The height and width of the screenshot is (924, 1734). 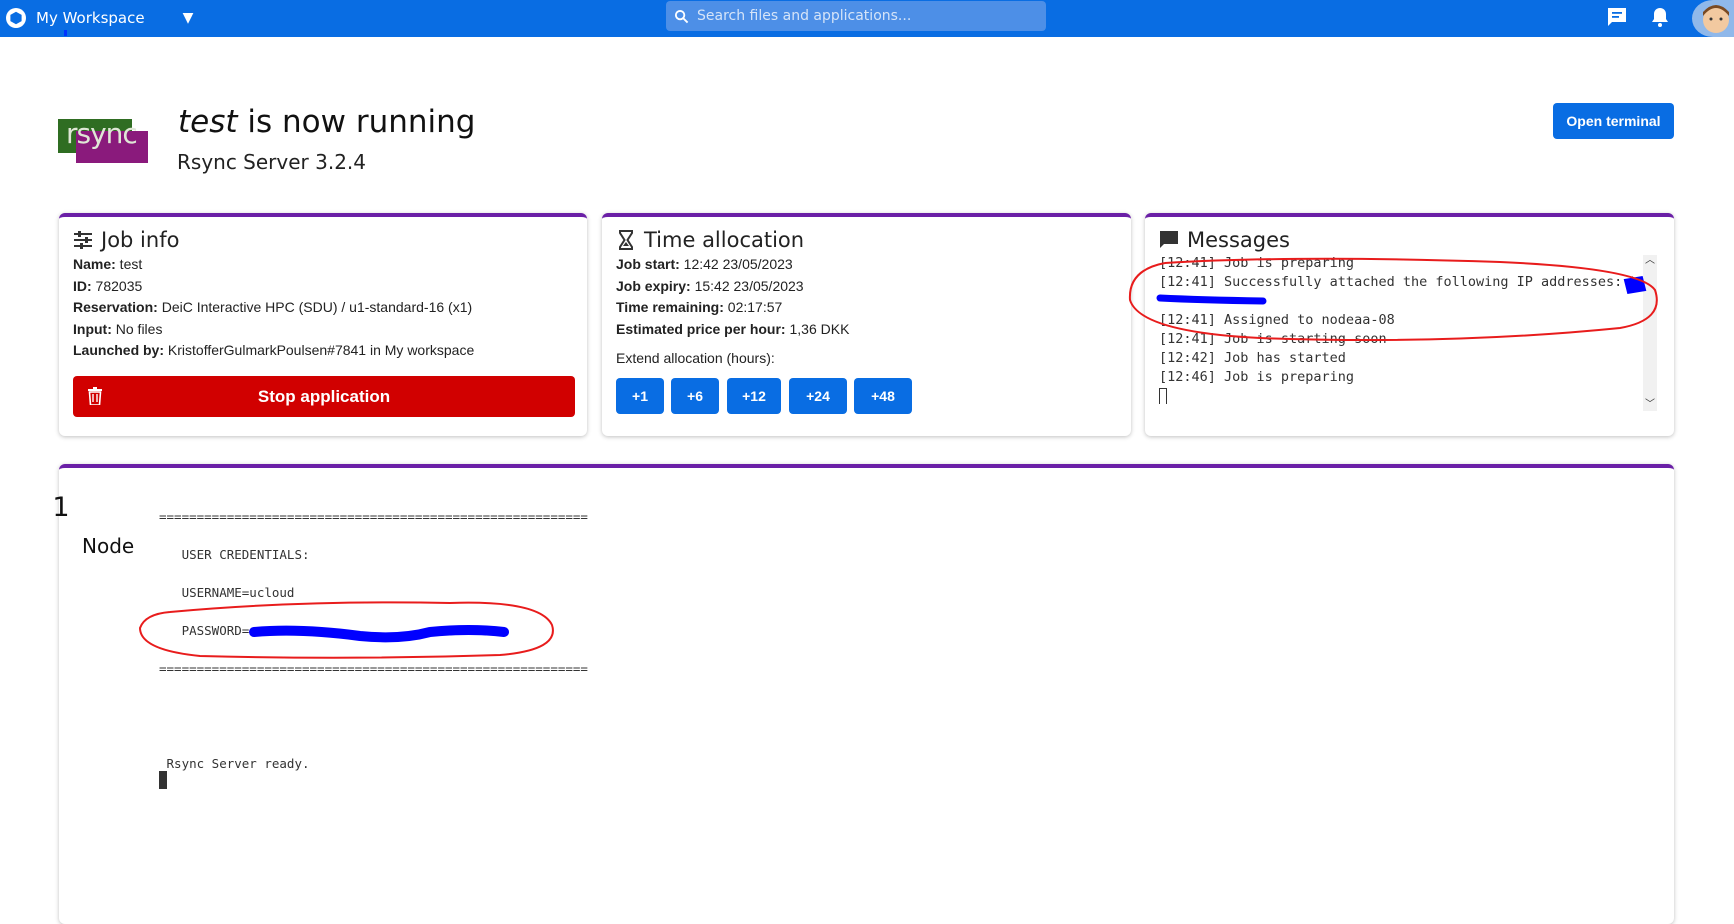 I want to click on job-info-name: Name: test, so click(x=108, y=264).